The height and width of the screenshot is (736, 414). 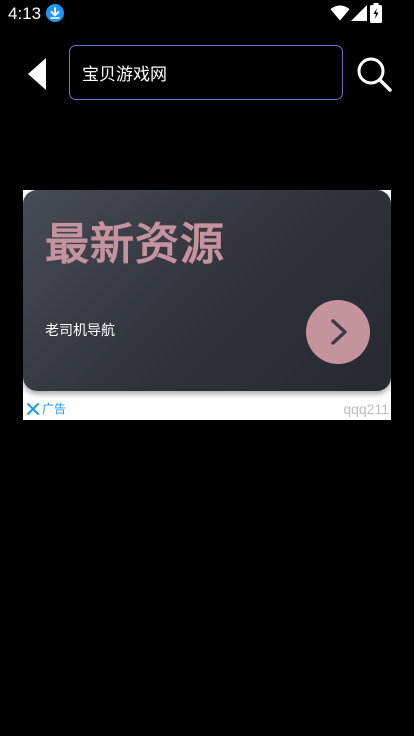 What do you see at coordinates (80, 331) in the screenshot?
I see `ad-subtitle: 老司机导航` at bounding box center [80, 331].